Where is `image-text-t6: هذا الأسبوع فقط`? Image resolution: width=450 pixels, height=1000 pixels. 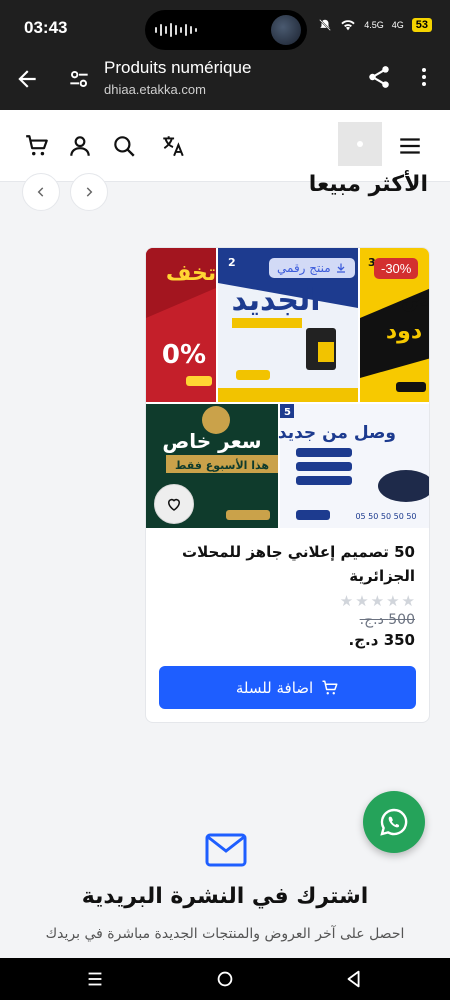 image-text-t6: هذا الأسبوع فقط is located at coordinates (222, 465).